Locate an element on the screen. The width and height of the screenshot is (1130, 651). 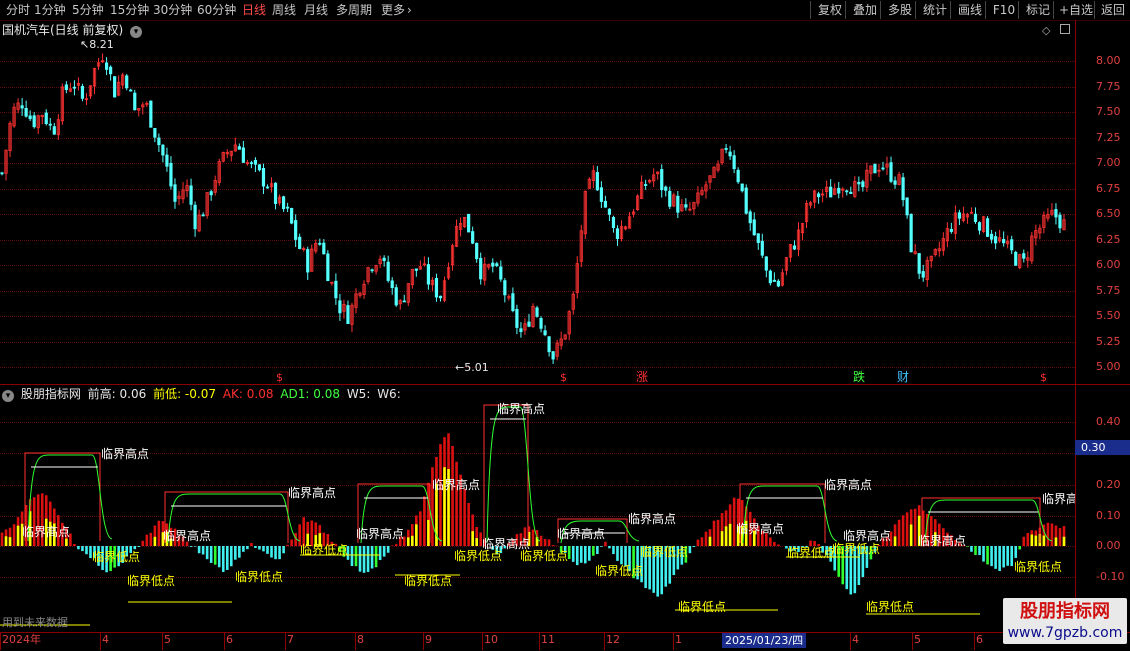
adjust-button: 复权 is located at coordinates (829, 10).